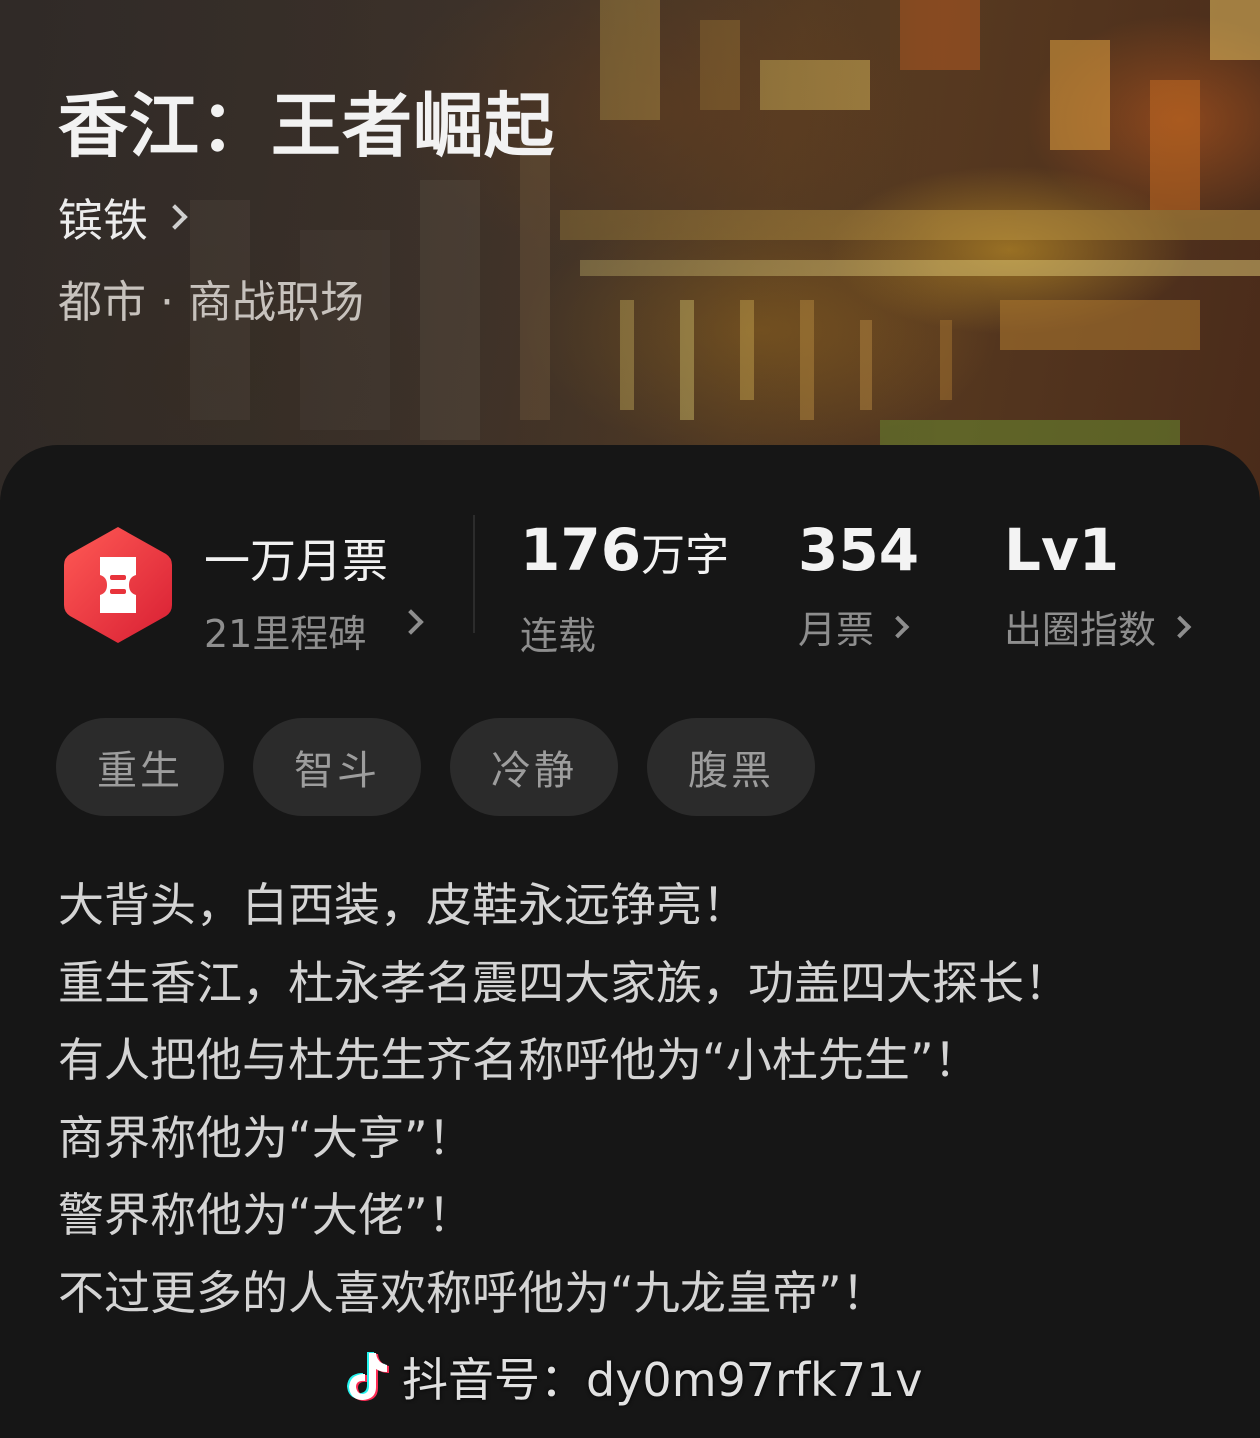  I want to click on synopsis-line: 不过更多的人喜欢称呼他为“九龙皇帝”！, so click(473, 1292).